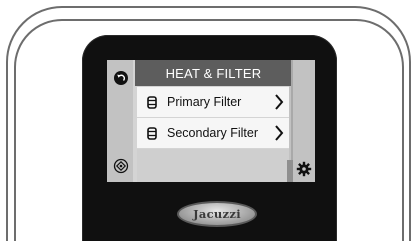 The image size is (419, 241). I want to click on menu-item-label: Secondary Filter, so click(213, 133).